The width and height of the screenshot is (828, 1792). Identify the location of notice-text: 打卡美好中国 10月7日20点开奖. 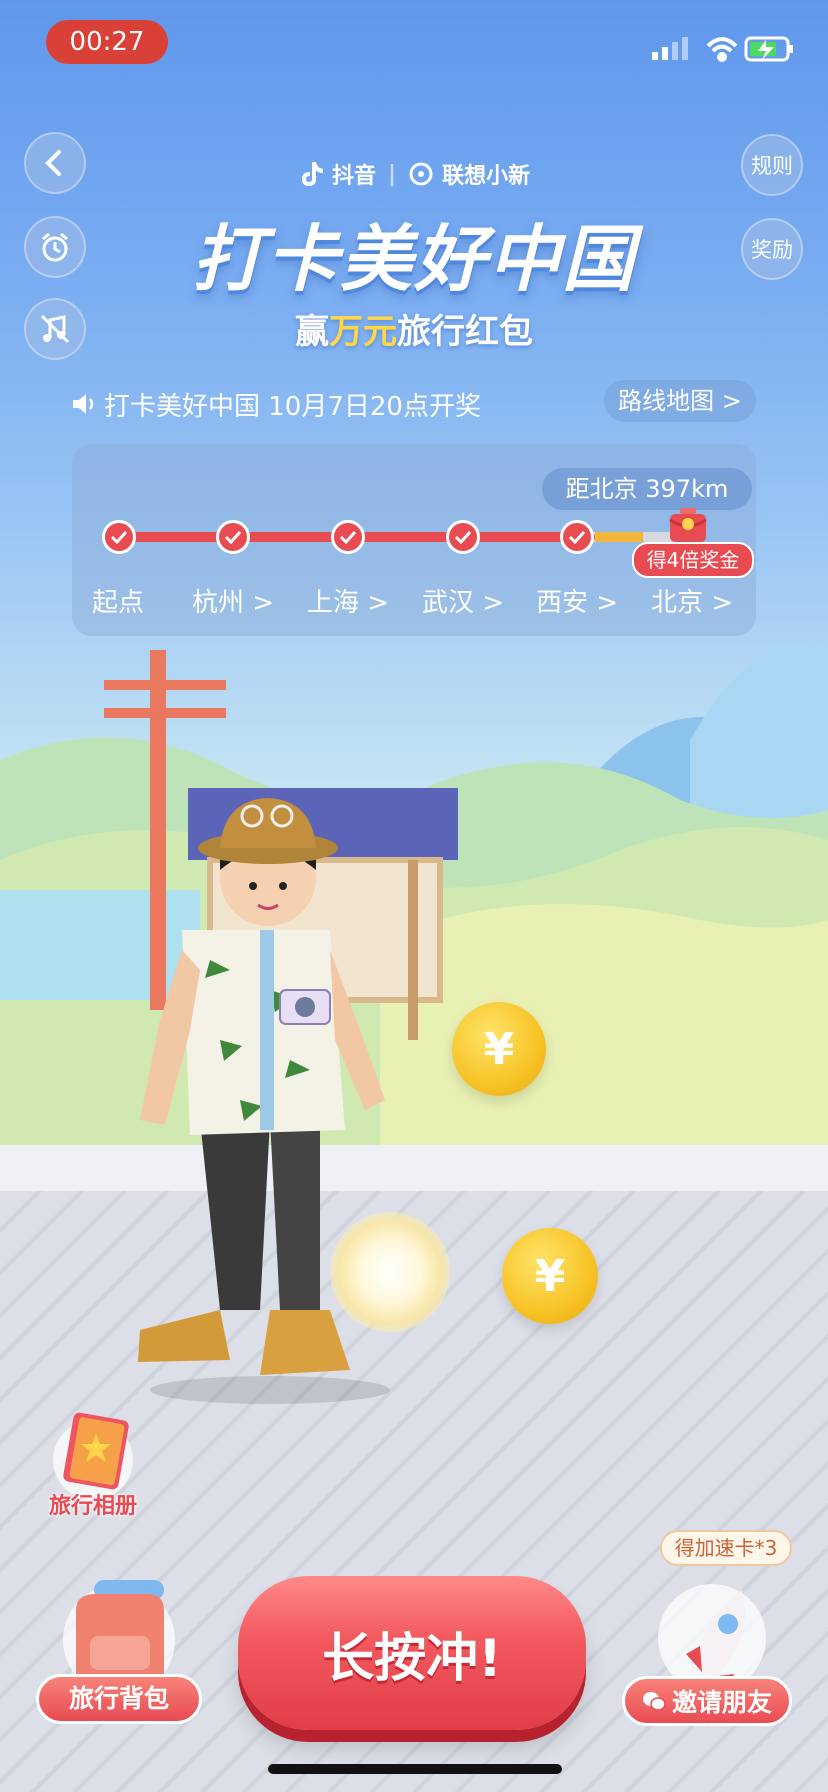
(292, 406).